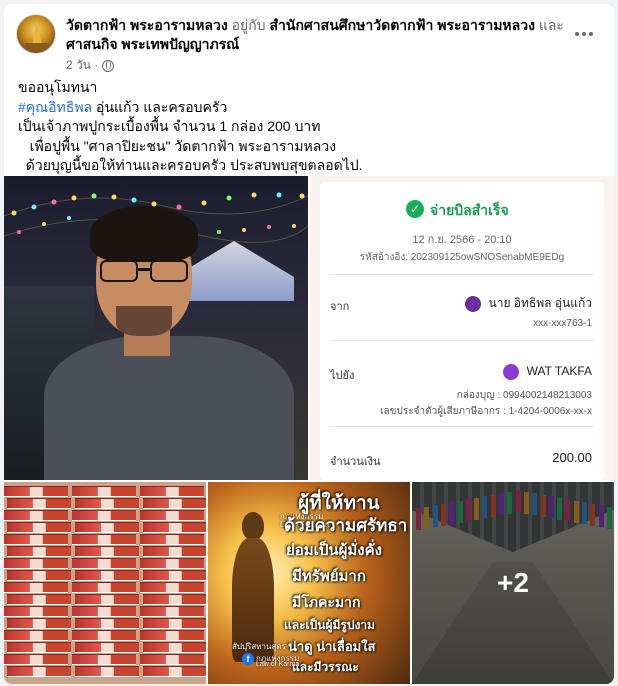  I want to click on from-label: จาก, so click(340, 307).